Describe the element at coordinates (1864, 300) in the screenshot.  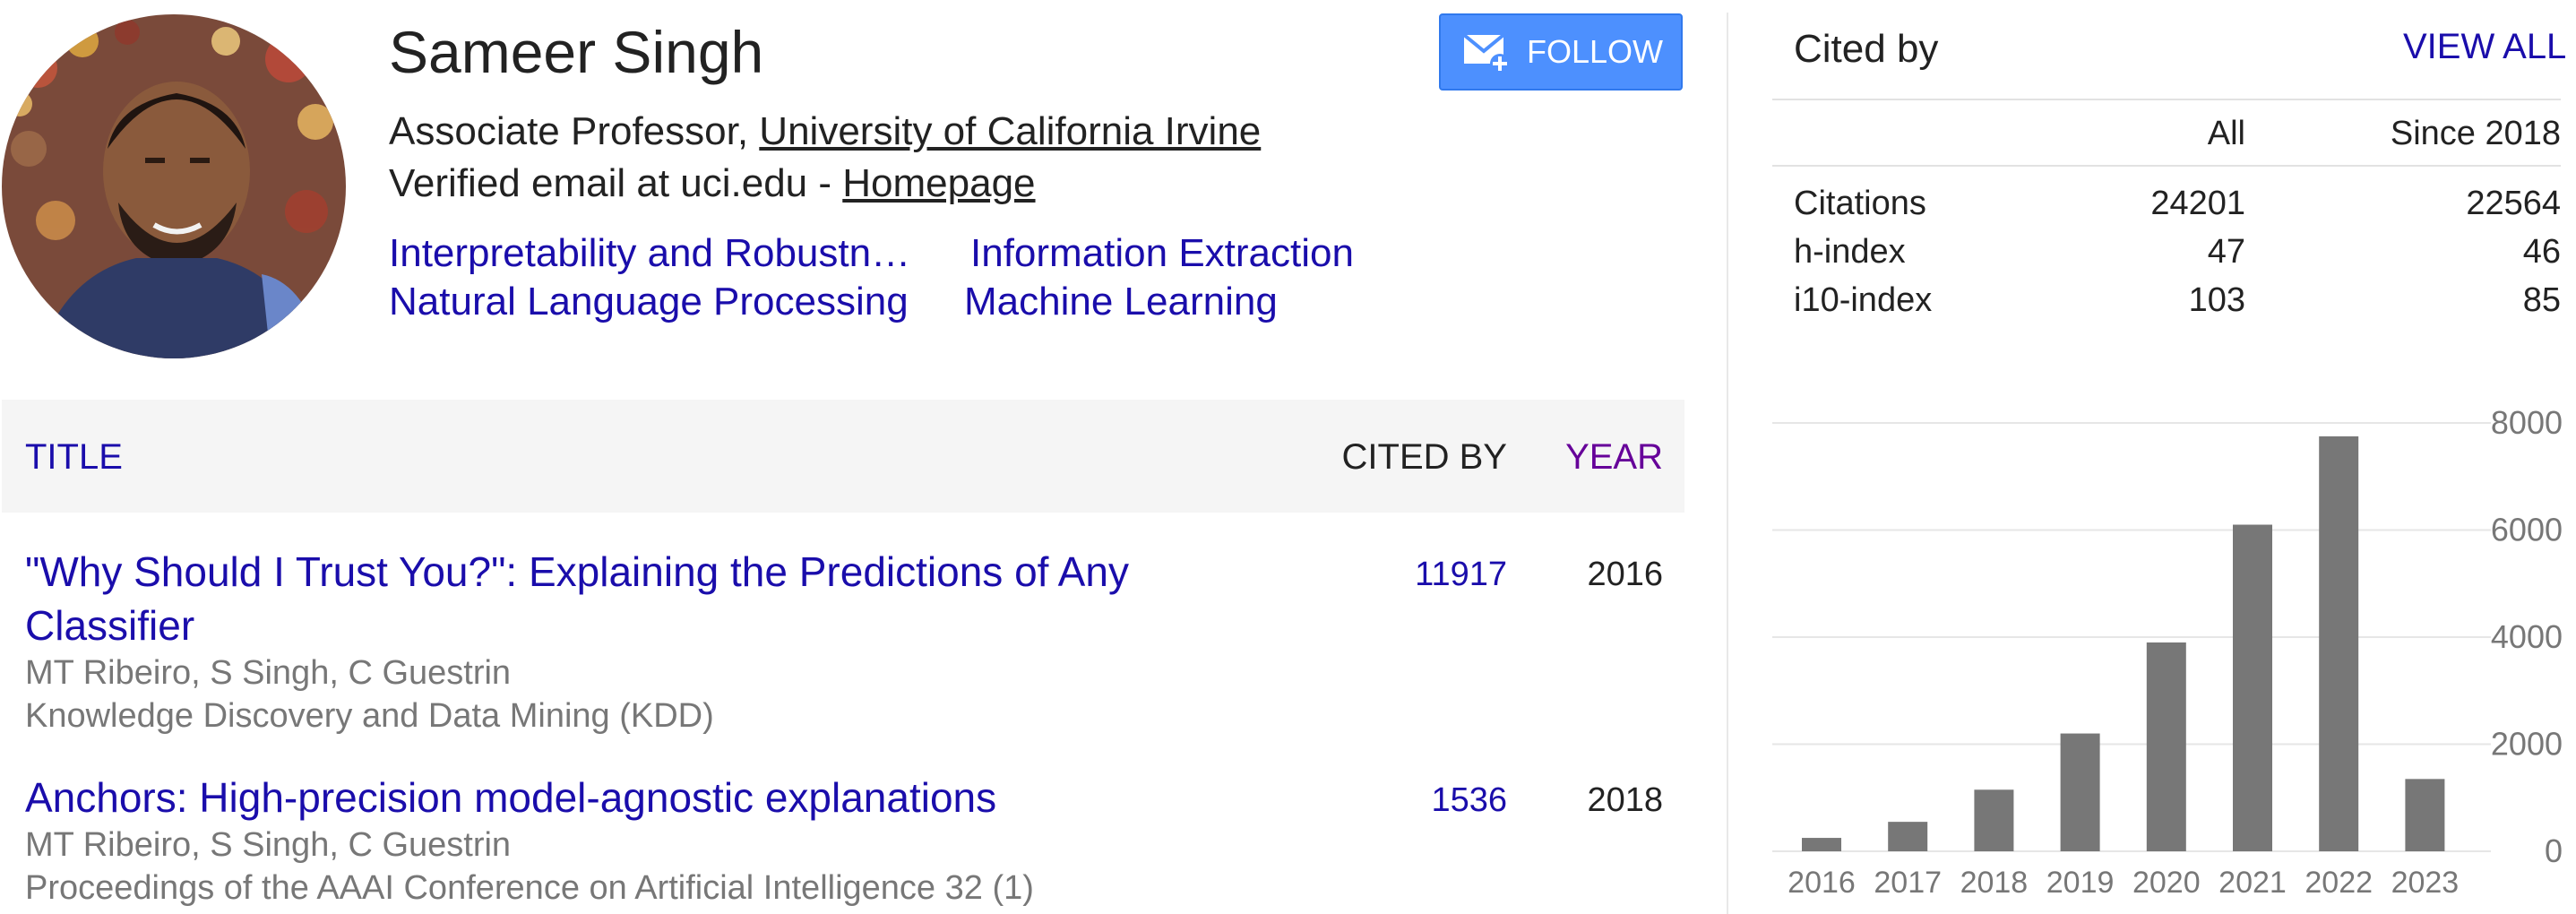
I see `stat-label: i10-index` at that location.